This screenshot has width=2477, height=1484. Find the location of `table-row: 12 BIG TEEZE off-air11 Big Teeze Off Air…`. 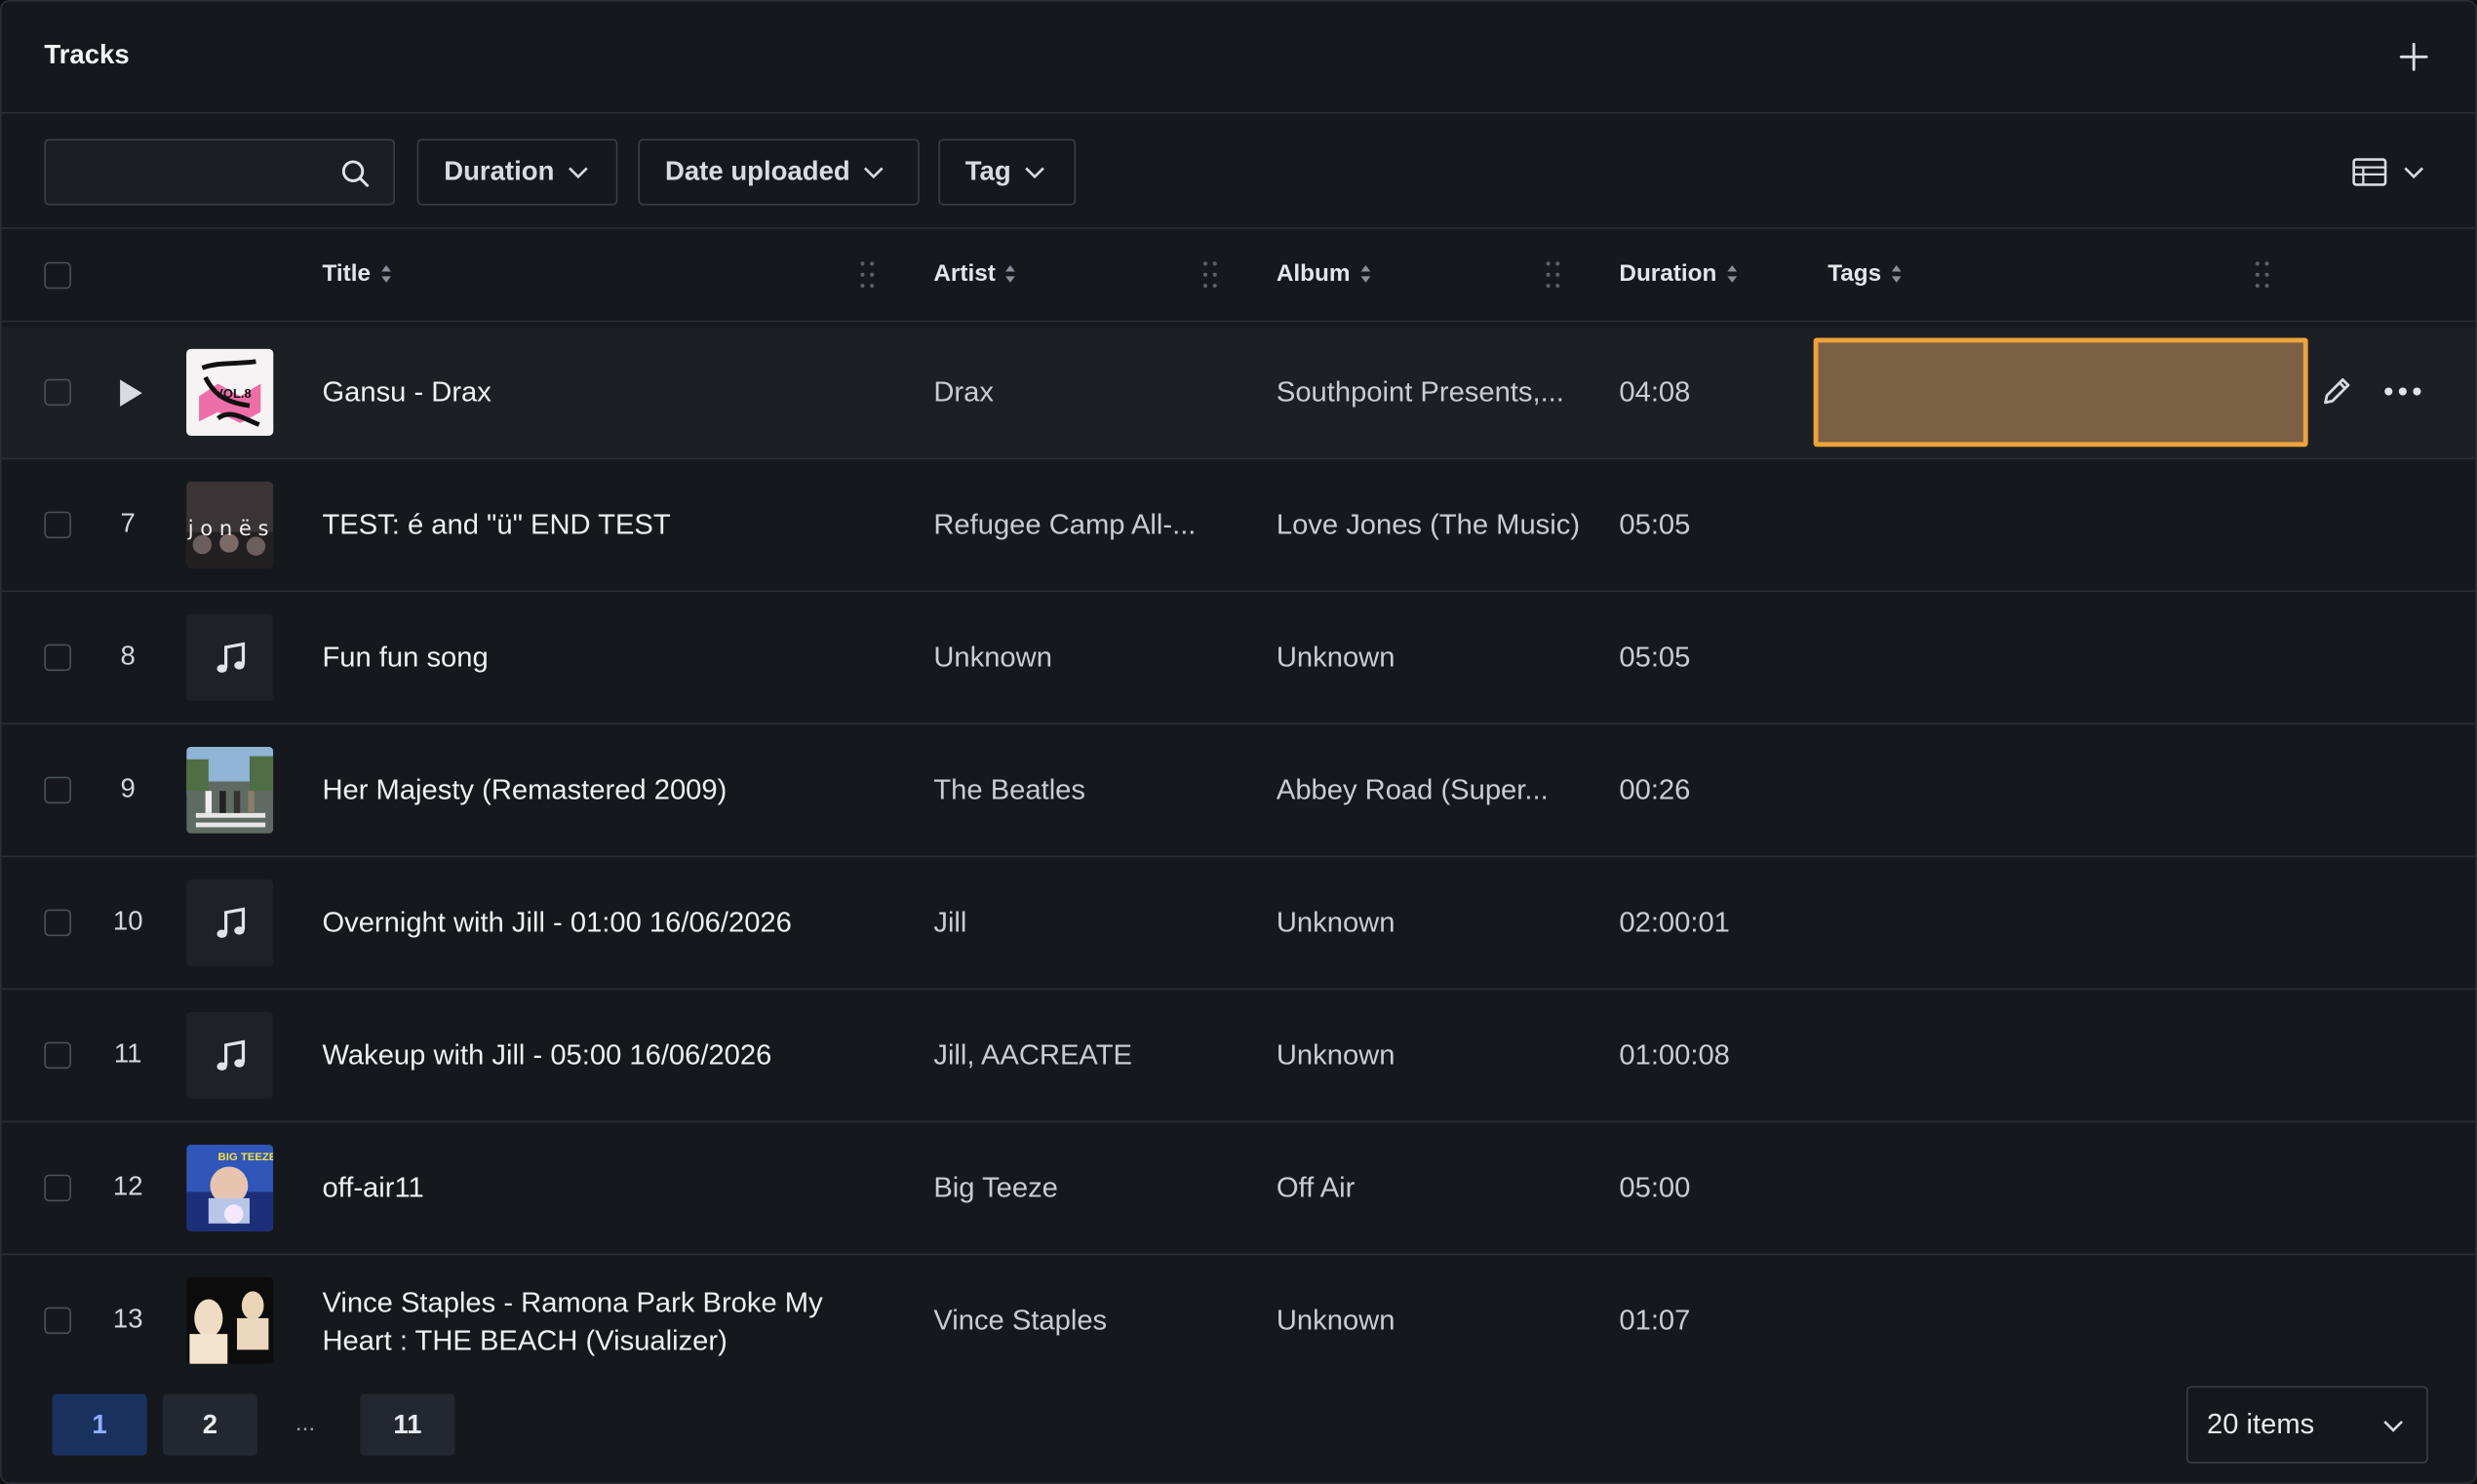

table-row: 12 BIG TEEZE off-air11 Big Teeze Off Air… is located at coordinates (1238, 1189).